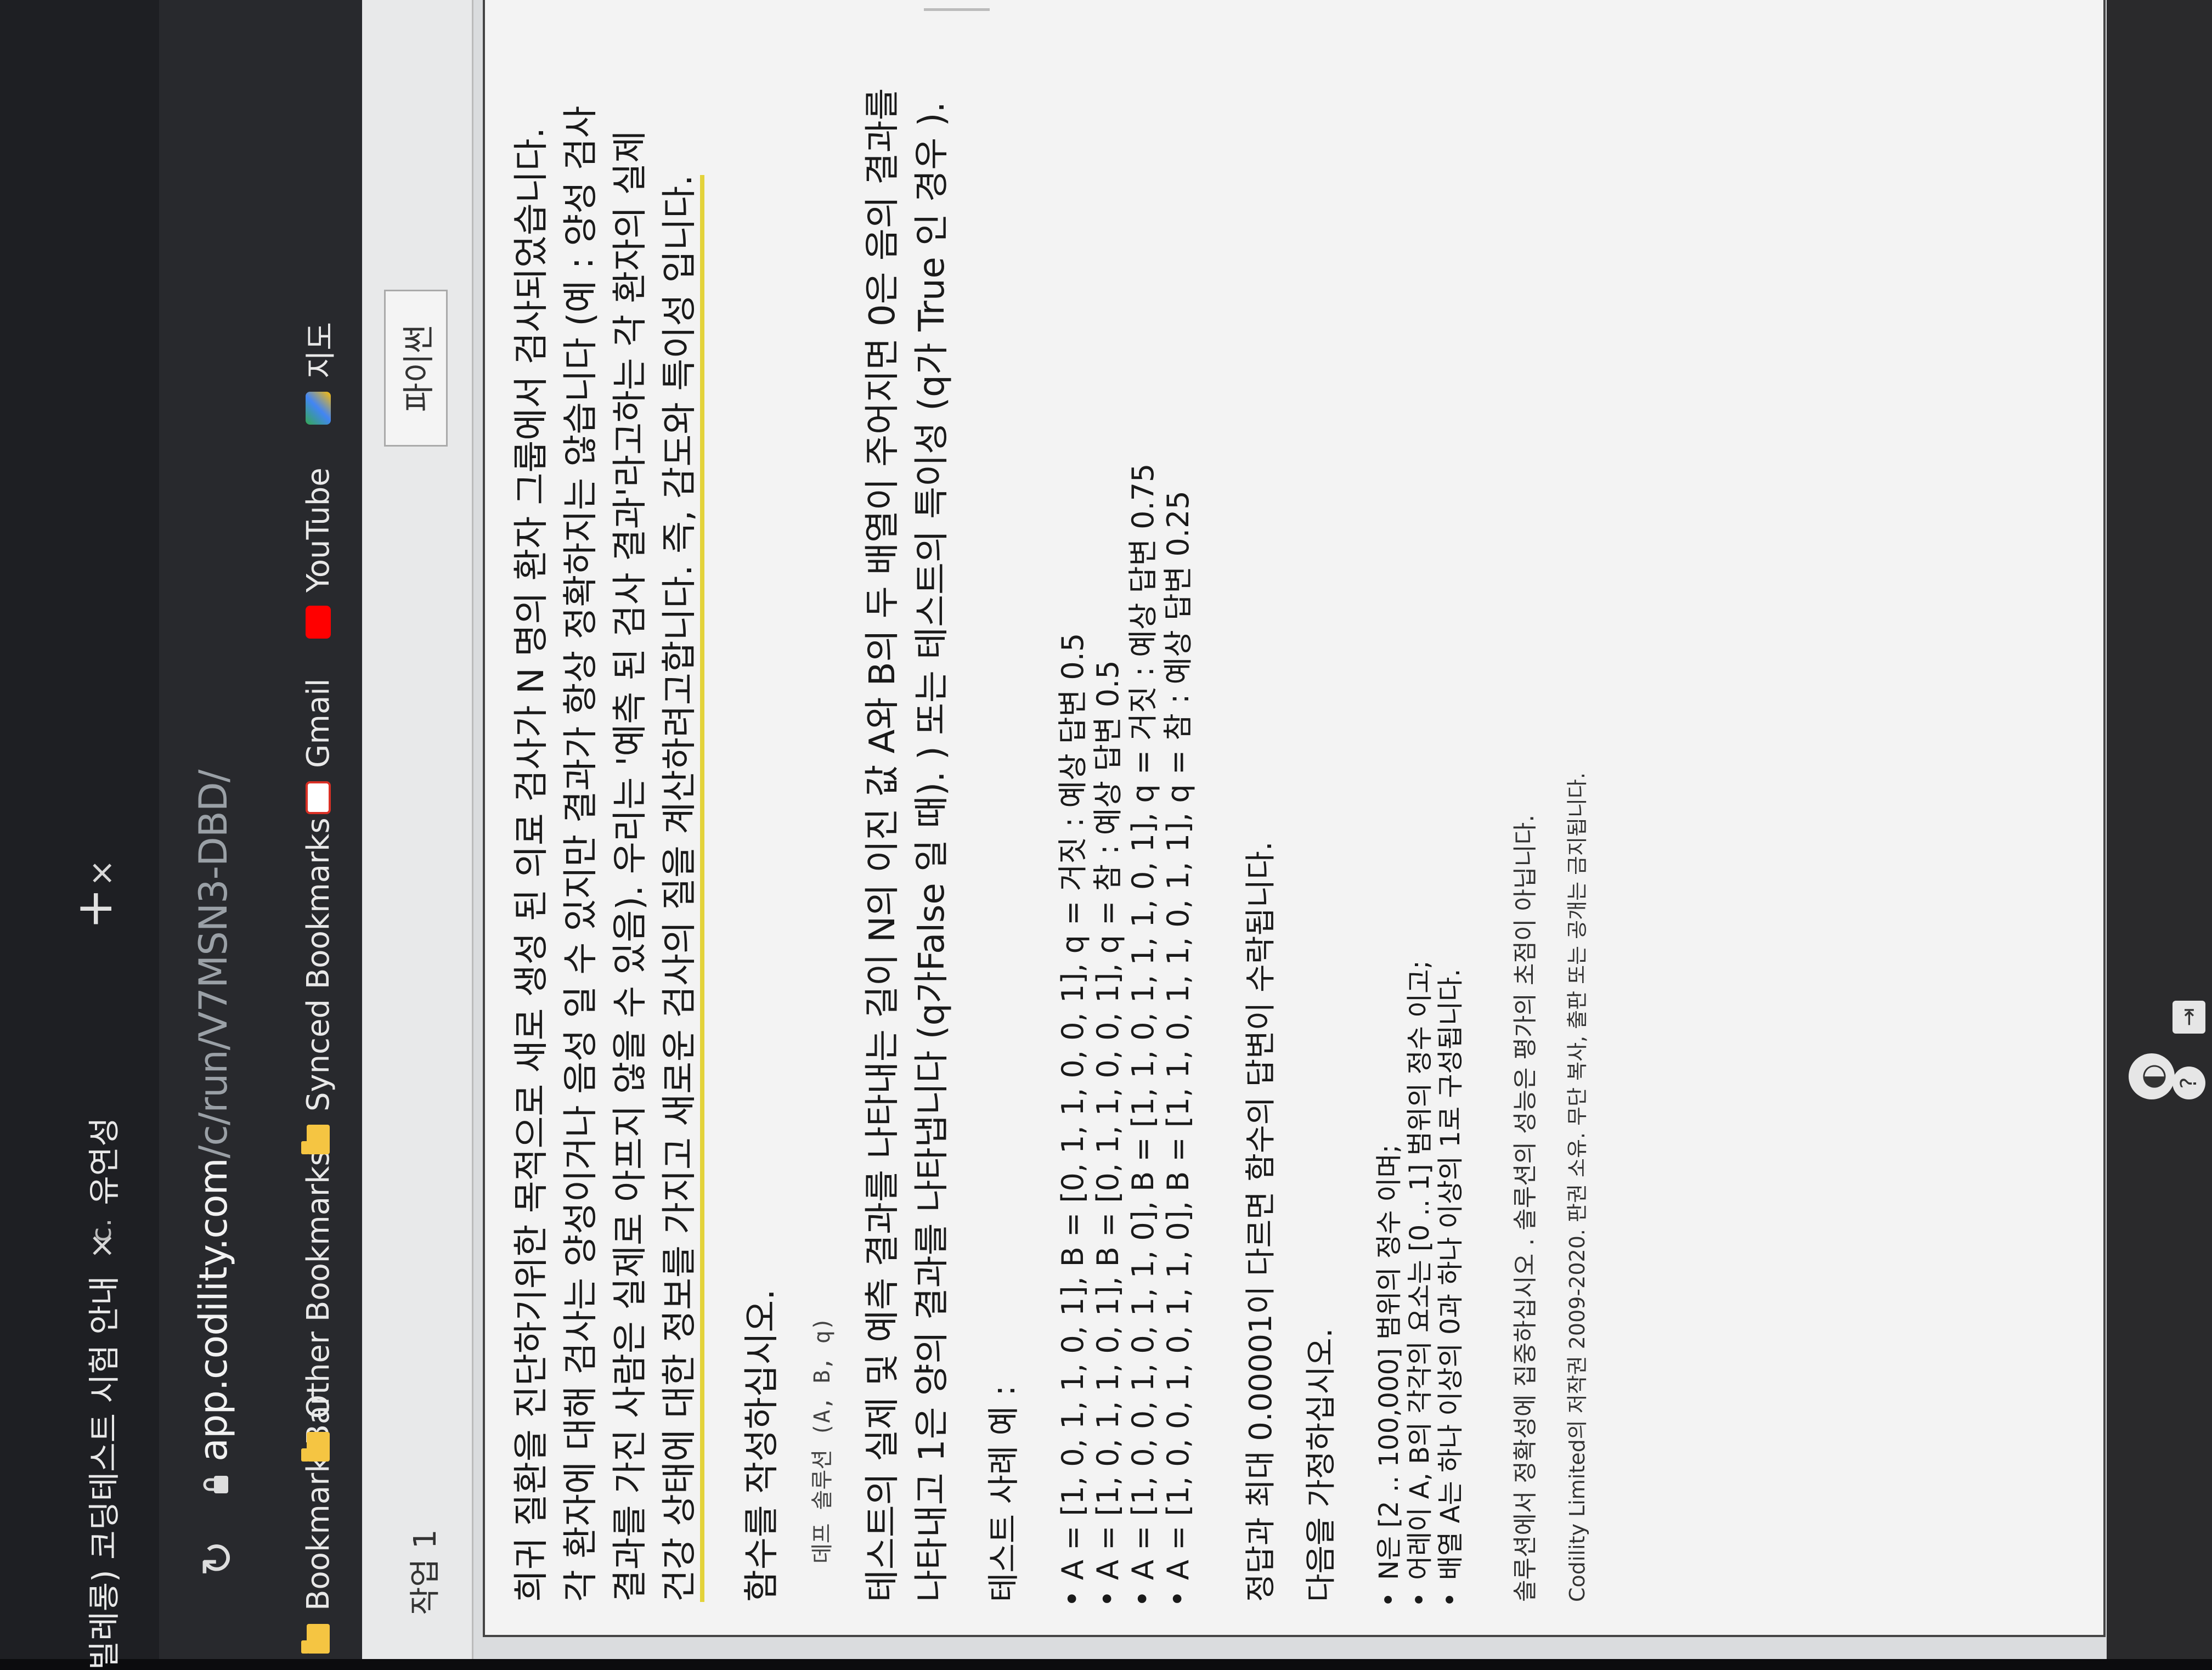  I want to click on new-tab-button: +, so click(94, 908).